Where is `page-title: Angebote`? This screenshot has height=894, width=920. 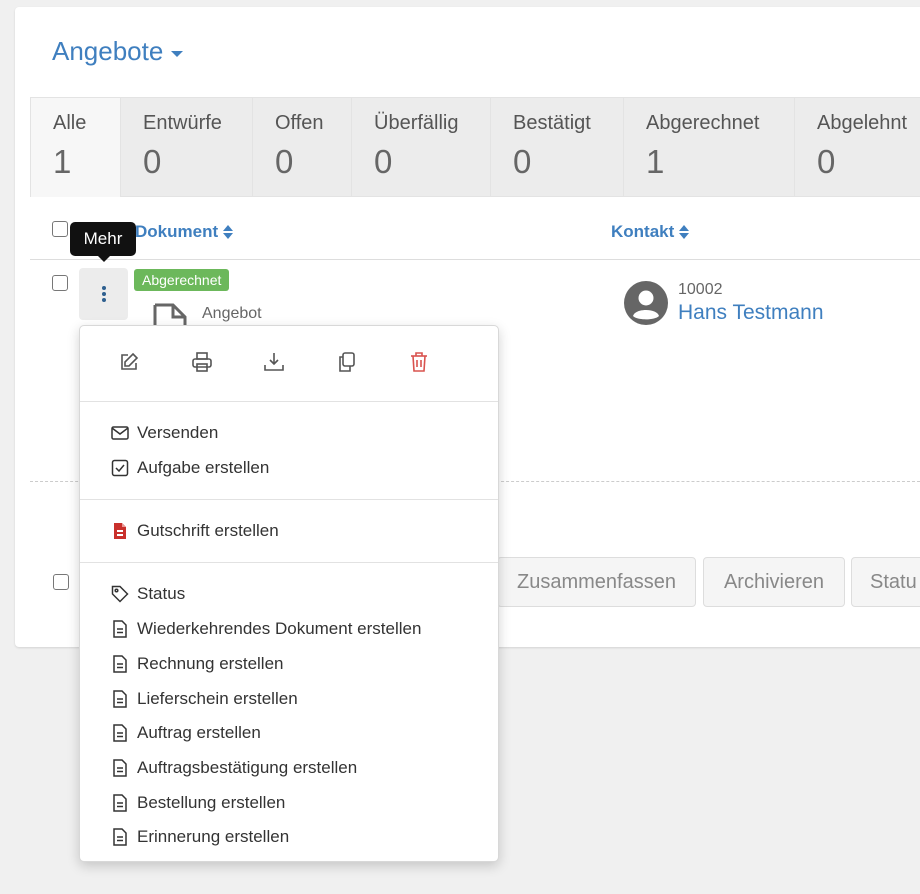 page-title: Angebote is located at coordinates (118, 51).